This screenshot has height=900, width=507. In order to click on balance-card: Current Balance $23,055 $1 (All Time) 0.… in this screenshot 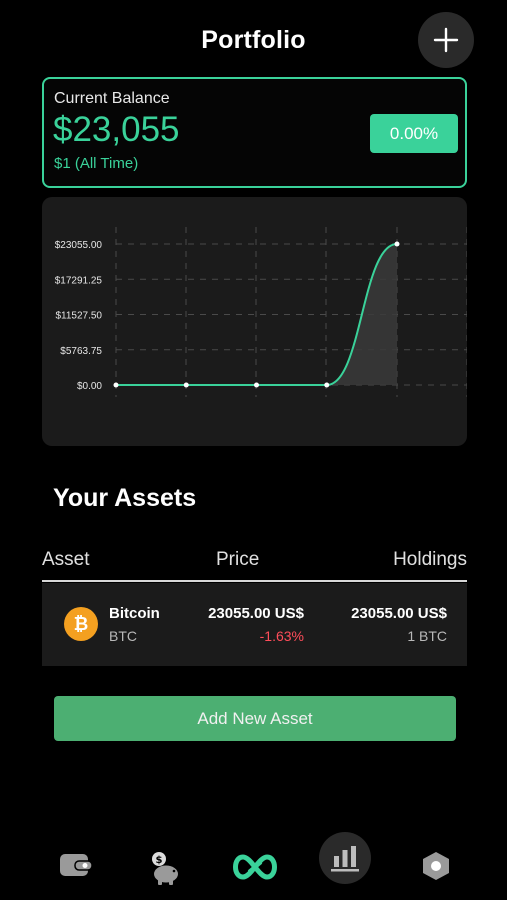, I will do `click(254, 132)`.